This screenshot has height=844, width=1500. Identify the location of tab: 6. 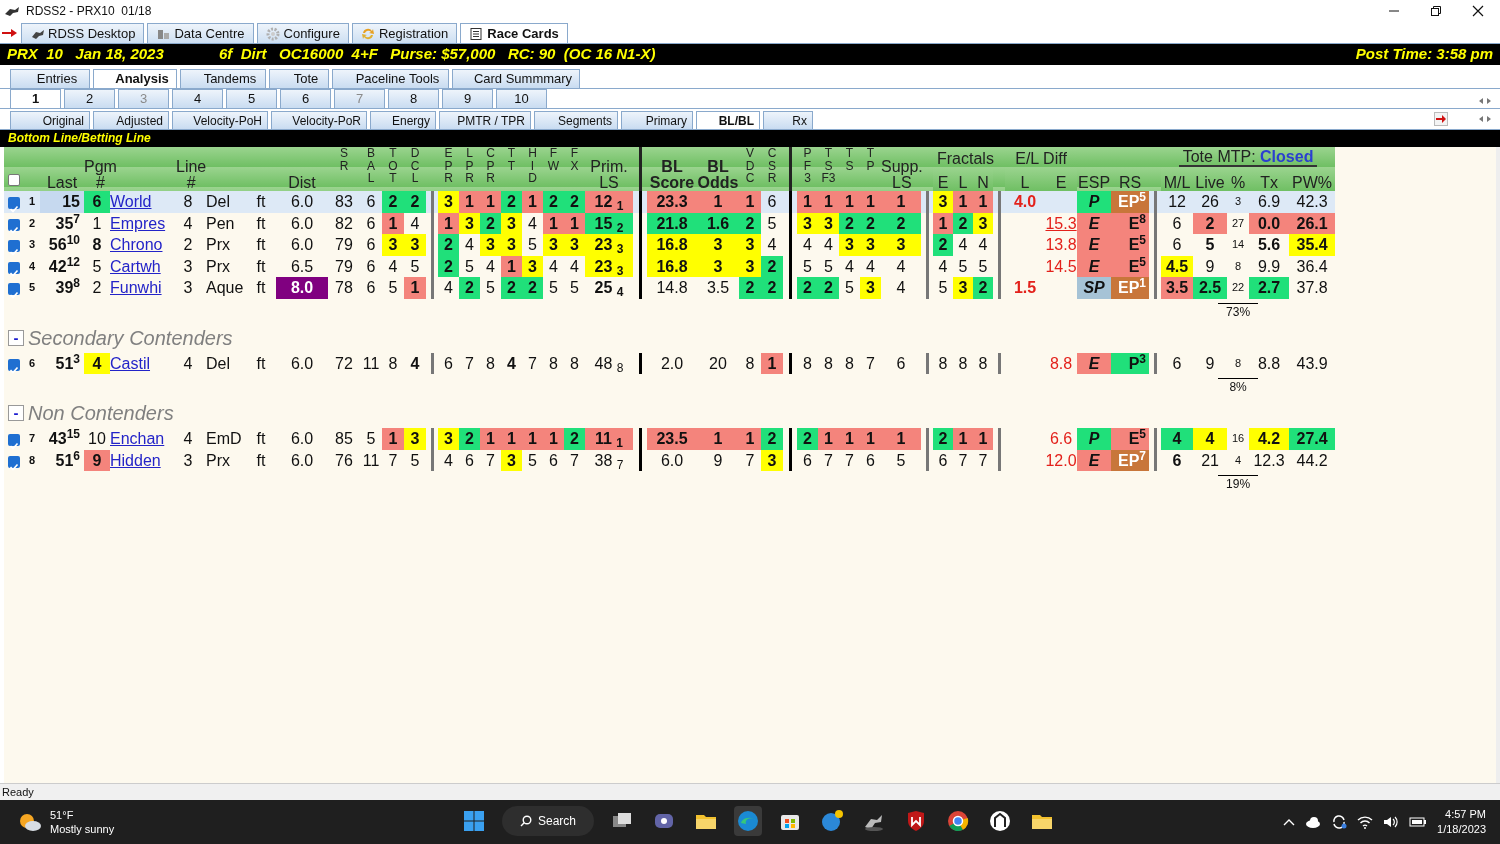
(305, 98).